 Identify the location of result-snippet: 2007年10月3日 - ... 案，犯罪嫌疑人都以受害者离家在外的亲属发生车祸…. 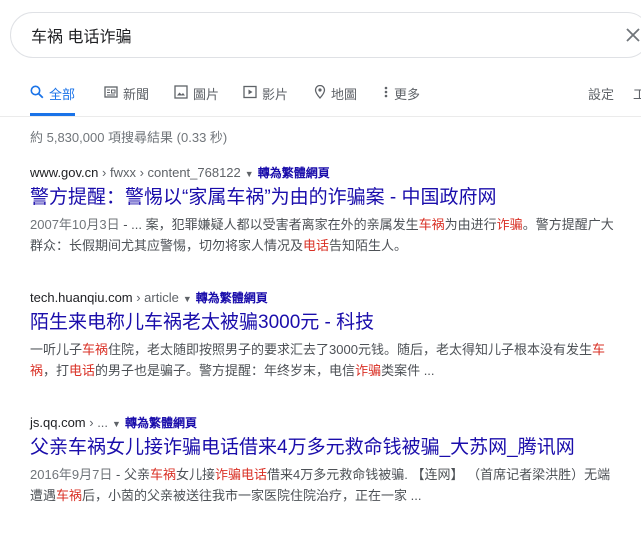
(325, 235).